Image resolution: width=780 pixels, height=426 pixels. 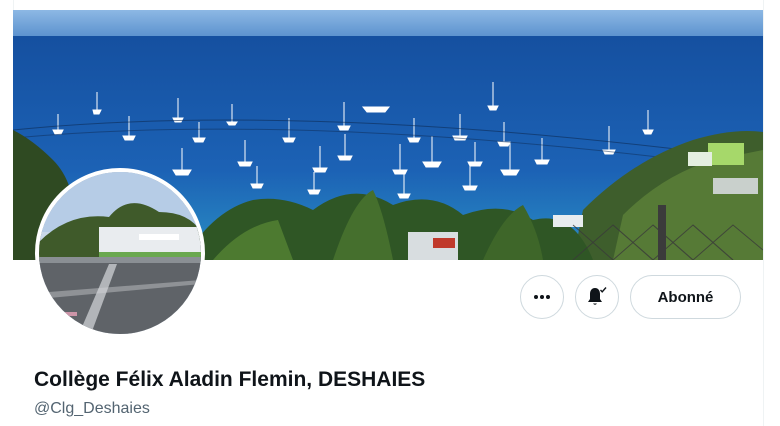 What do you see at coordinates (92, 408) in the screenshot?
I see `profile-handle: @Clg_Deshaies` at bounding box center [92, 408].